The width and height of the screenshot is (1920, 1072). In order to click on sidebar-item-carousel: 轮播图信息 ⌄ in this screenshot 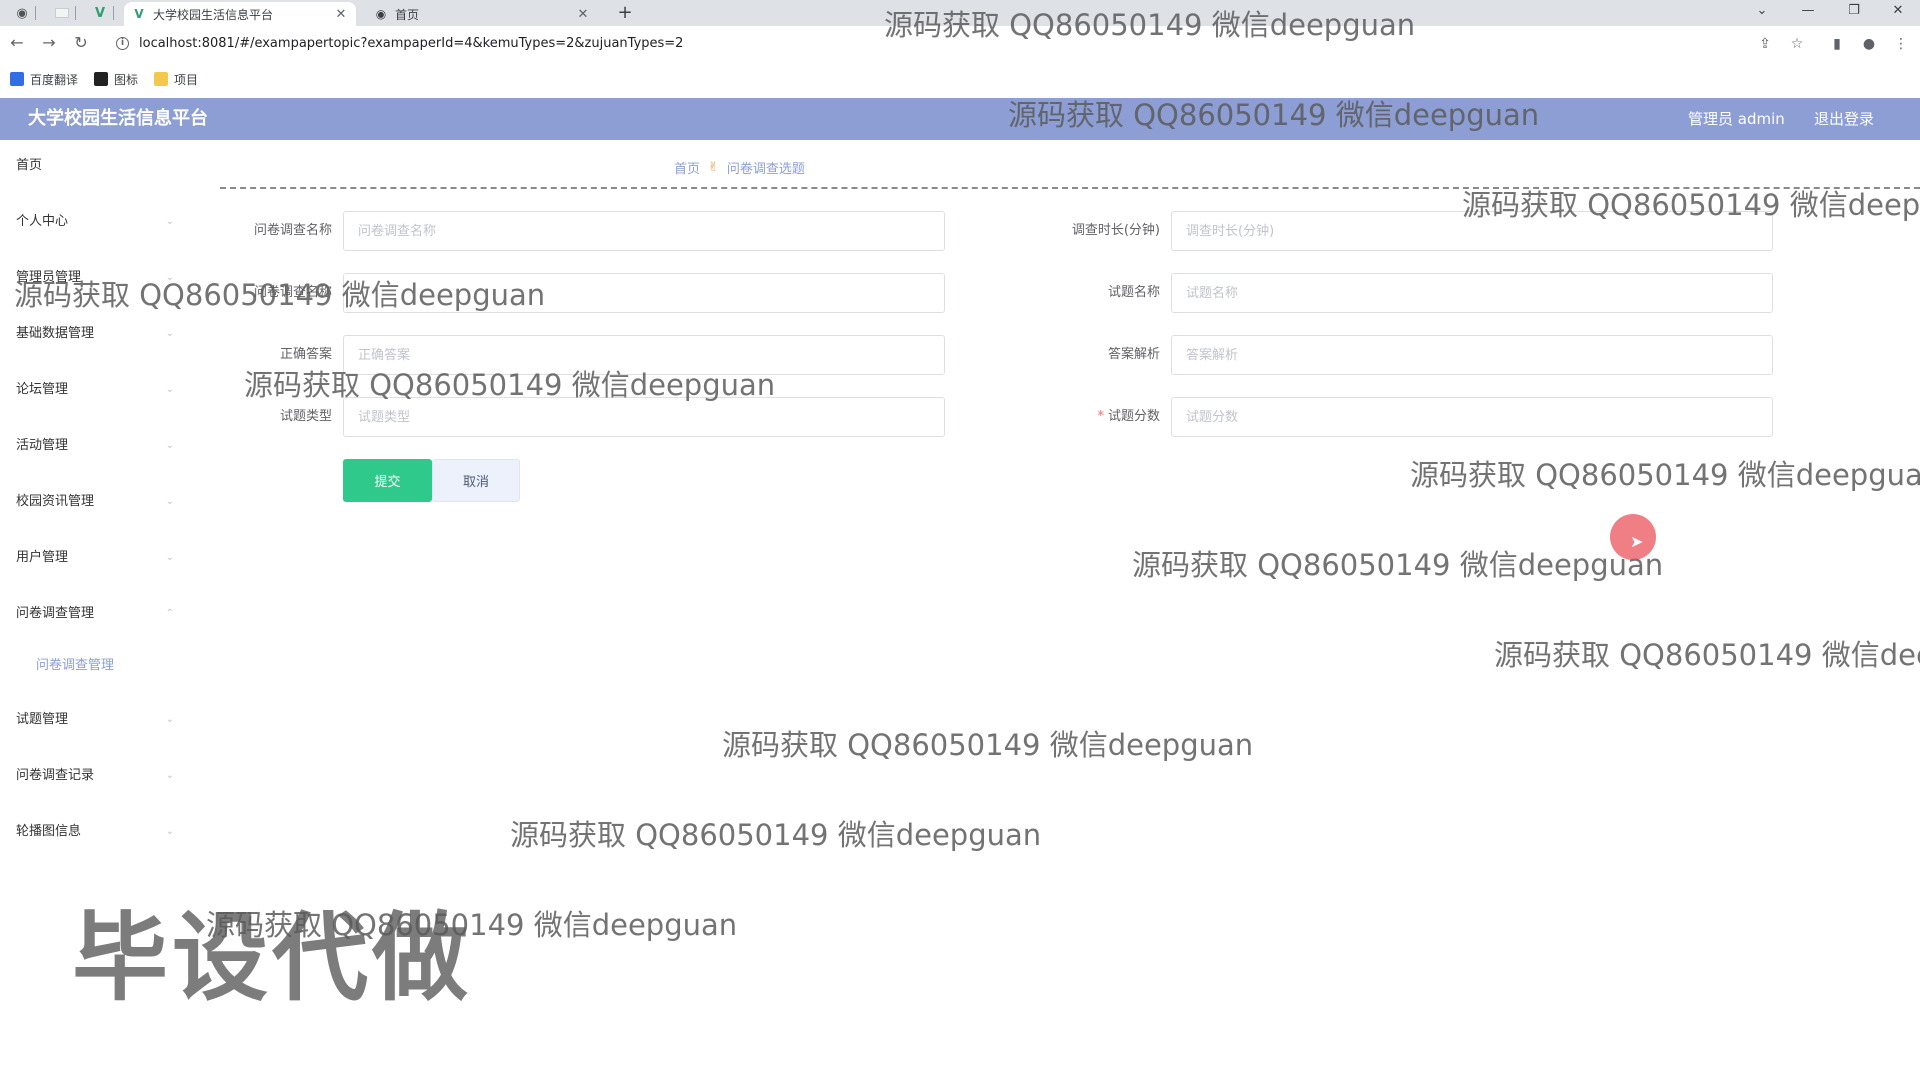, I will do `click(91, 832)`.